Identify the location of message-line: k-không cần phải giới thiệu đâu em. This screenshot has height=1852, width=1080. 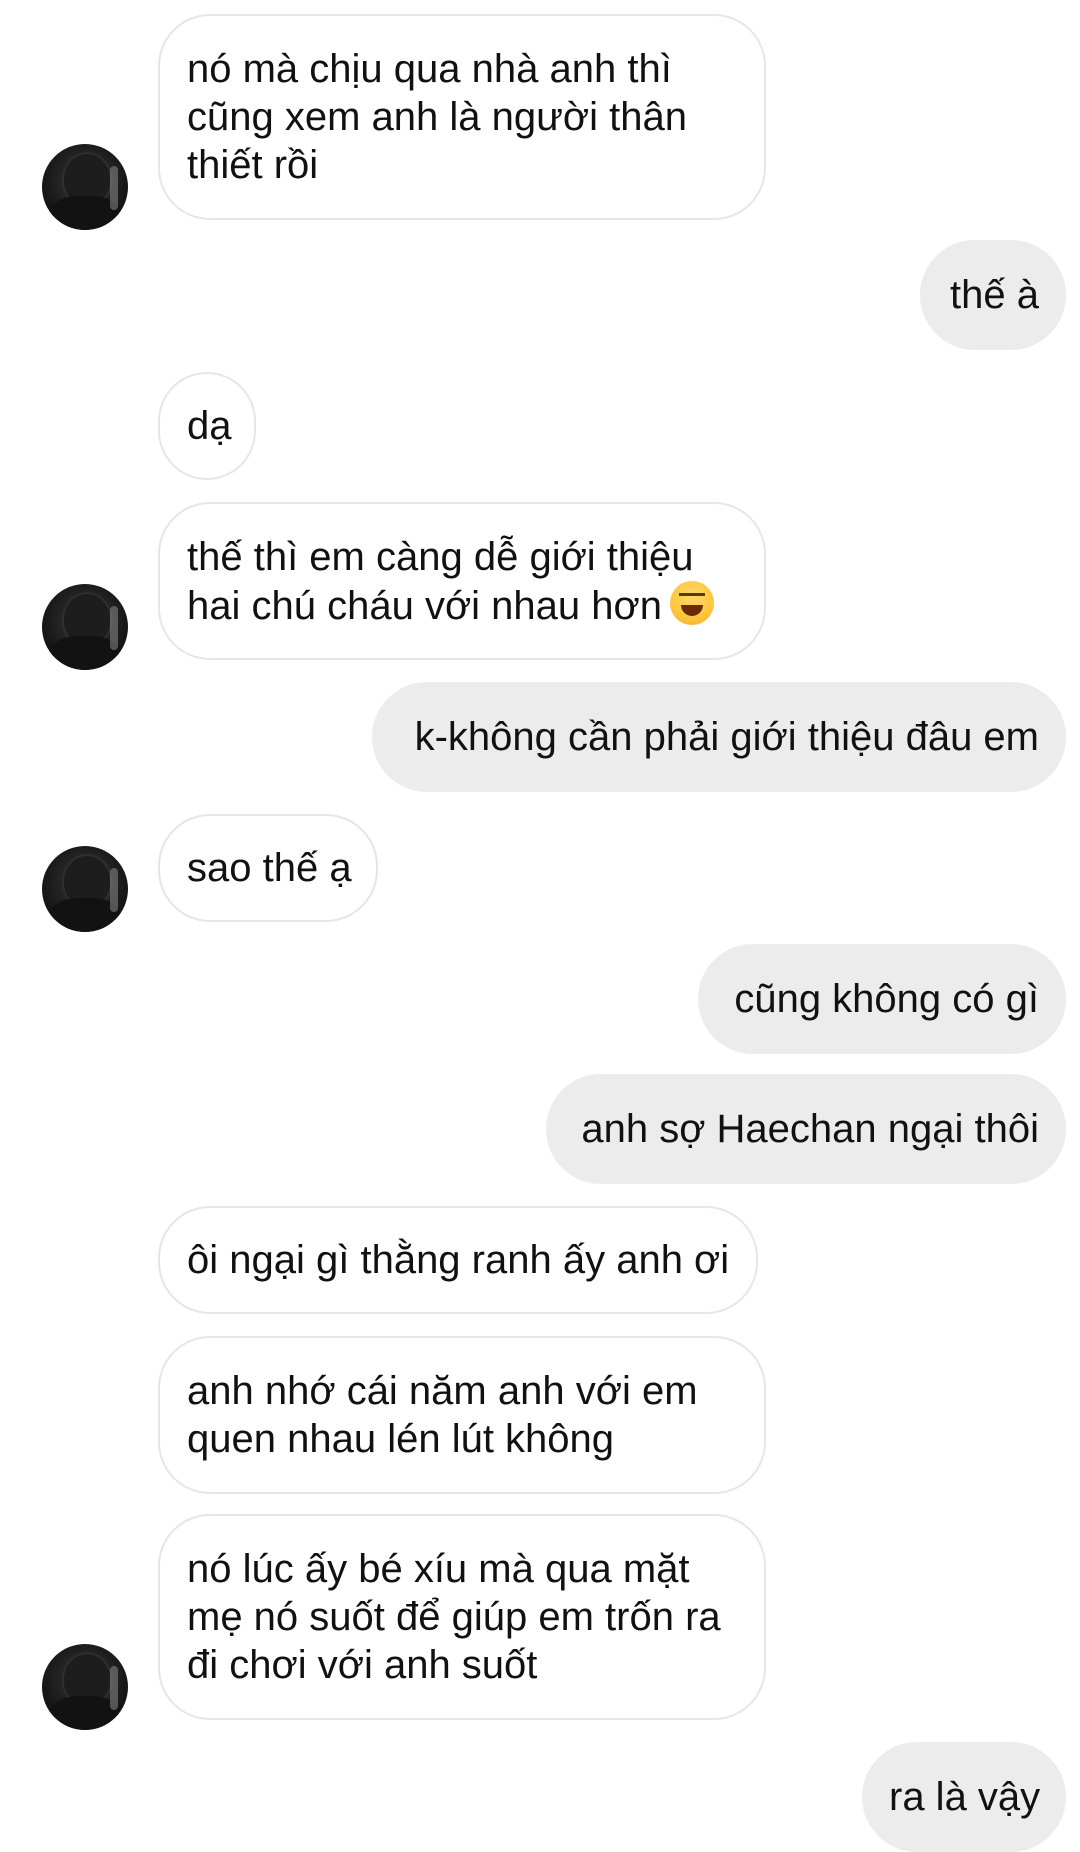
(726, 737).